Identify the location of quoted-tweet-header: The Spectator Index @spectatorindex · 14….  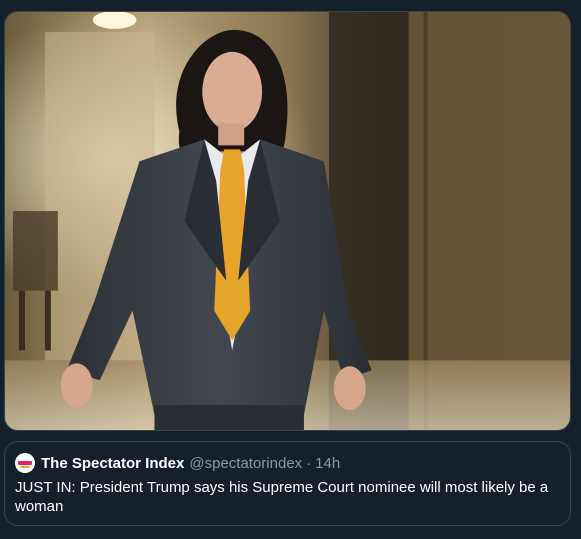
(287, 463).